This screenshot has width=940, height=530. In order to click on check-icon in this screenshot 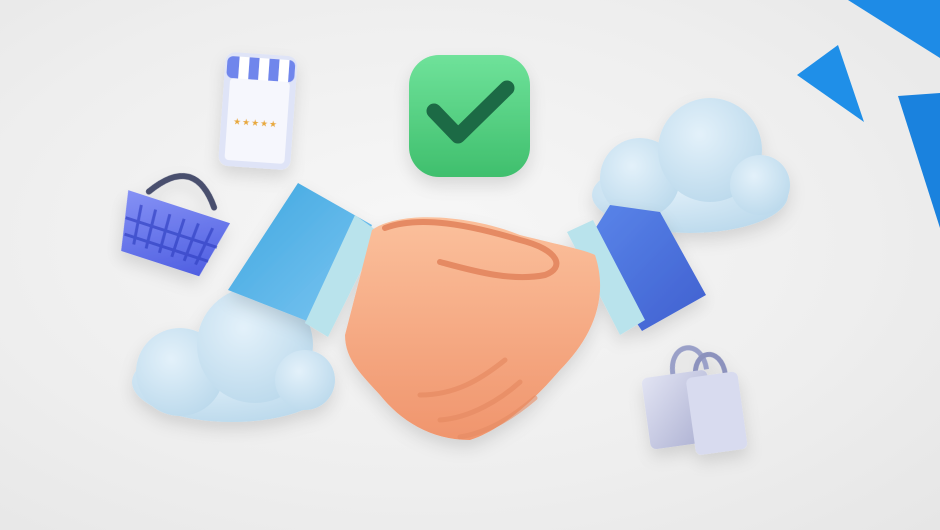, I will do `click(469, 116)`.